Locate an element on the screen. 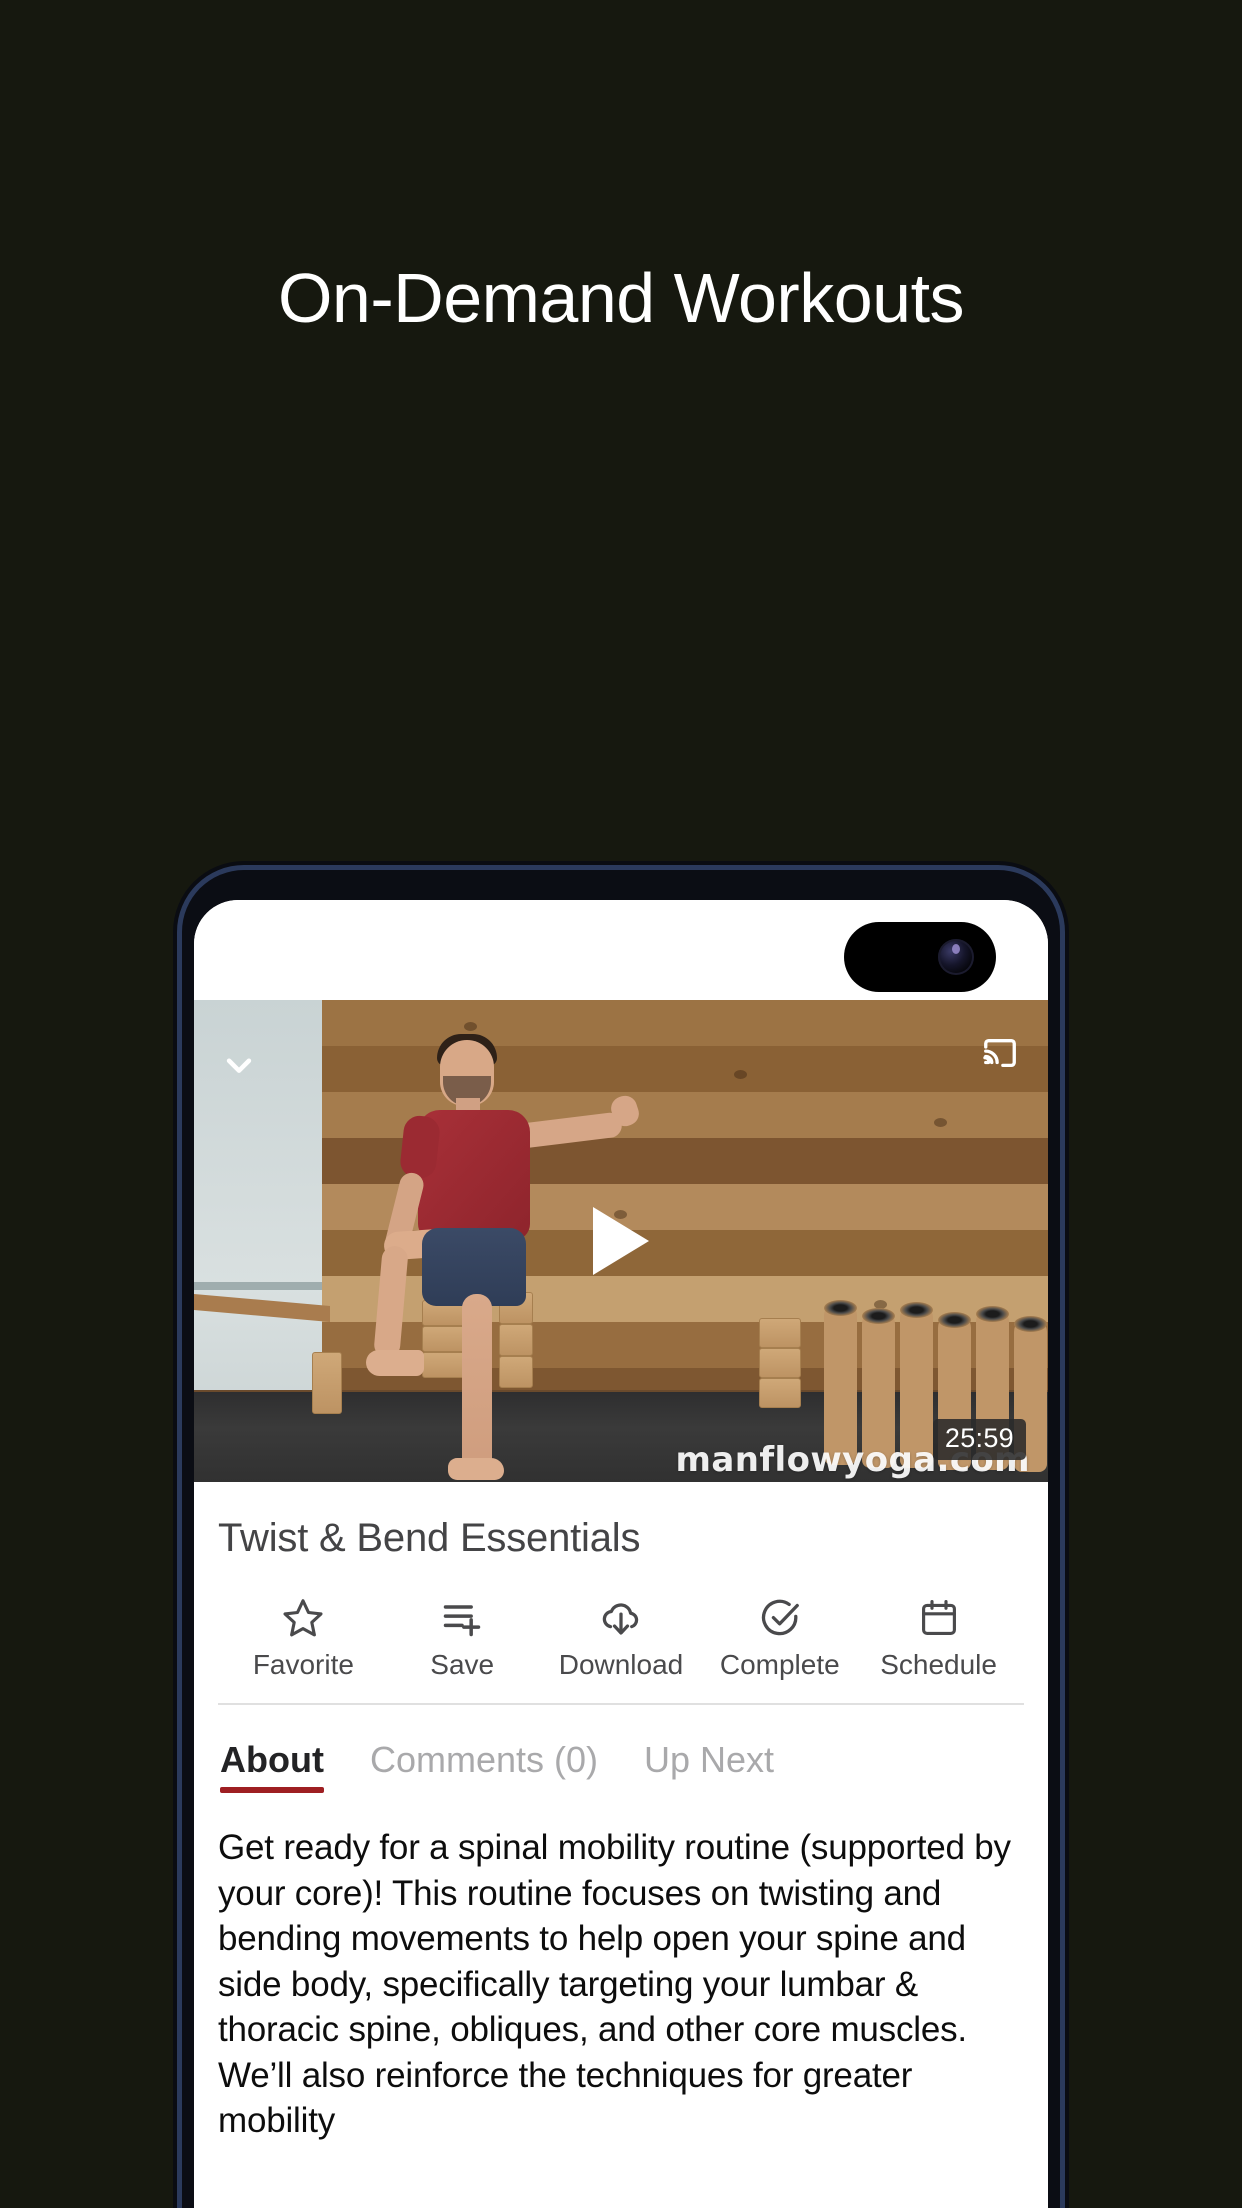  cloud-download-icon is located at coordinates (621, 1618).